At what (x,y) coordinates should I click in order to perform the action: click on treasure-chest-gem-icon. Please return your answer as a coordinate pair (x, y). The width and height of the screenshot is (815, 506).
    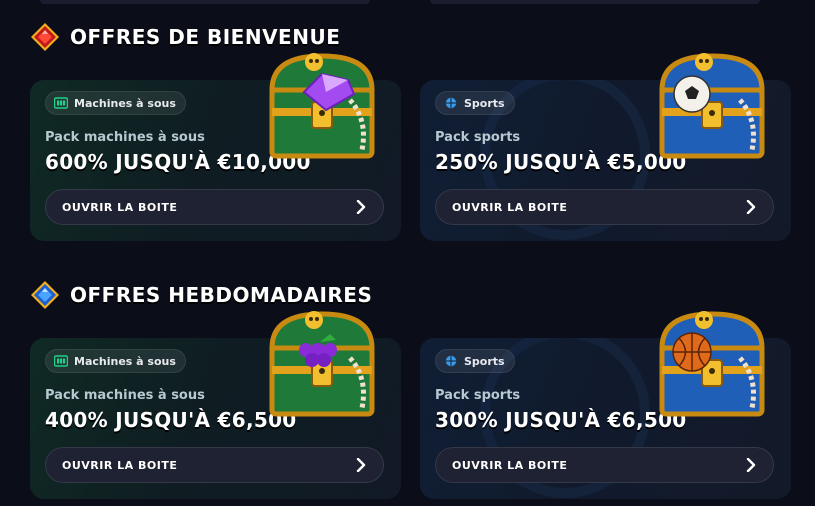
    Looking at the image, I should click on (322, 106).